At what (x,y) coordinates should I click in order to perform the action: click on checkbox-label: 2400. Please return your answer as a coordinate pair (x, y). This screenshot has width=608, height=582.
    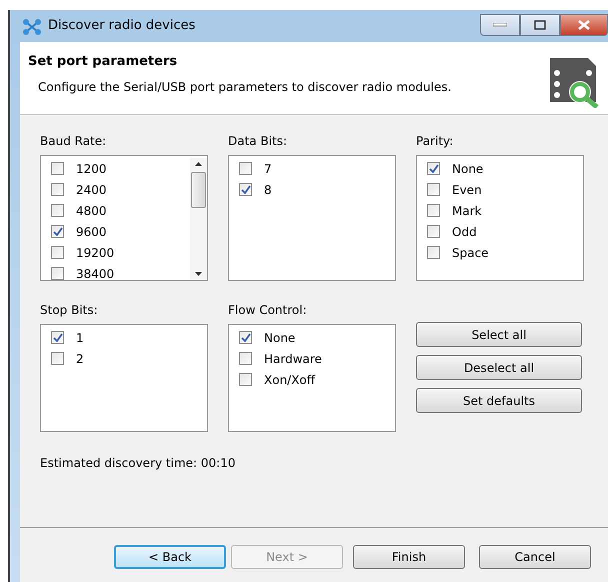
    Looking at the image, I should click on (91, 190).